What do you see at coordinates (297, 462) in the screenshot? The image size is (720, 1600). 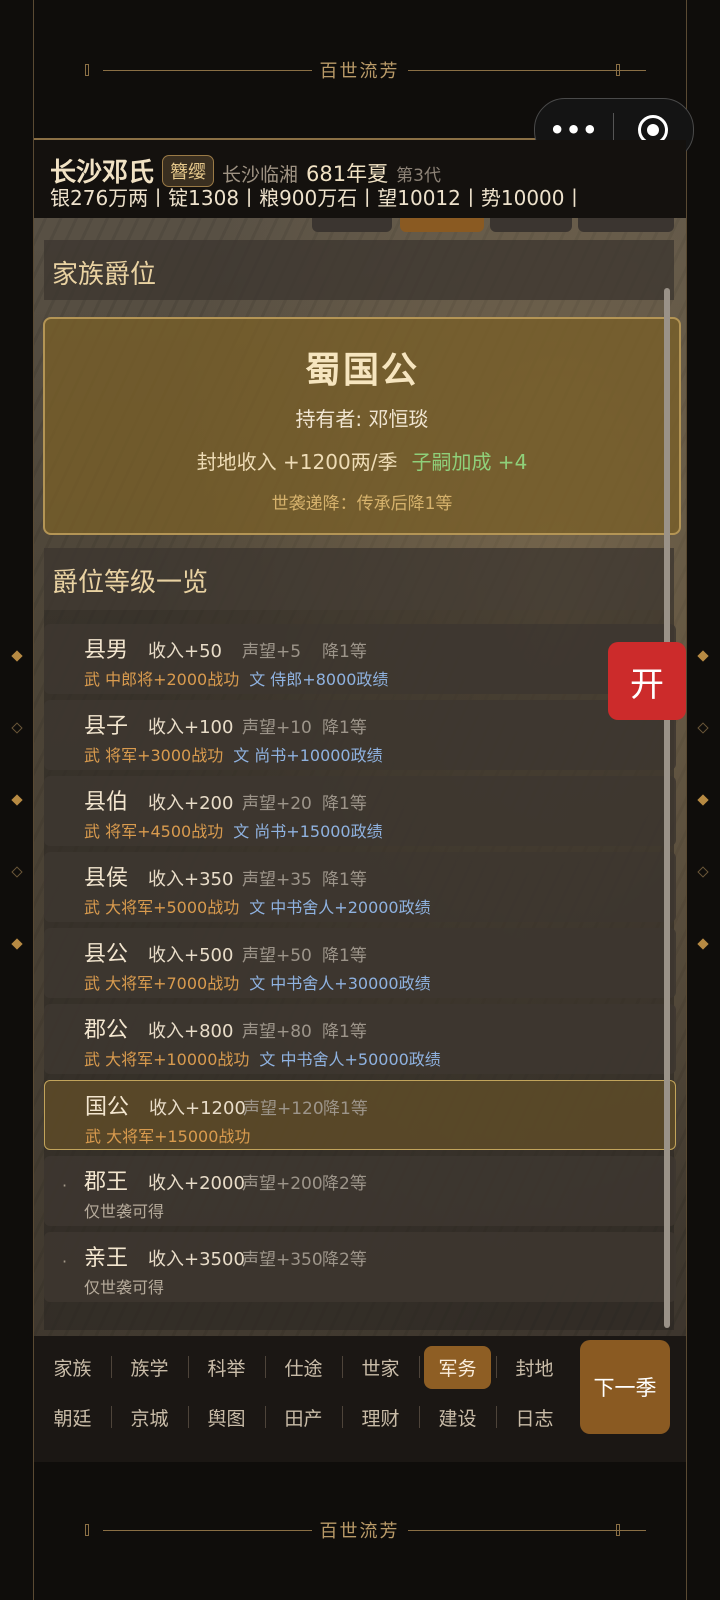 I see `income-text: 封地收入 +1200两/季` at bounding box center [297, 462].